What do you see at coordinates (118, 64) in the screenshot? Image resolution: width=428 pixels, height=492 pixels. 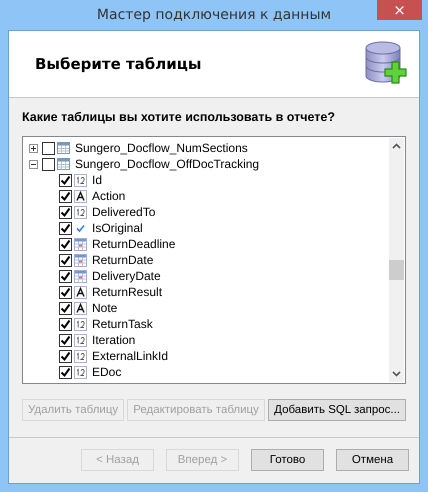 I see `page-heading: Выберите таблицы` at bounding box center [118, 64].